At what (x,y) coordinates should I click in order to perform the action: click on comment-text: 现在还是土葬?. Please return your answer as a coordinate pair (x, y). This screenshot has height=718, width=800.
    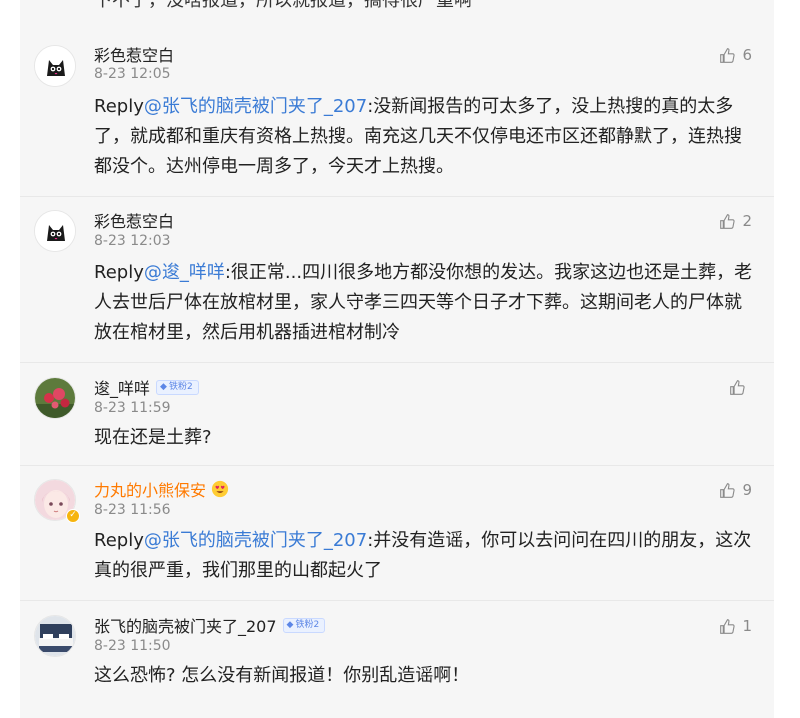
    Looking at the image, I should click on (424, 438).